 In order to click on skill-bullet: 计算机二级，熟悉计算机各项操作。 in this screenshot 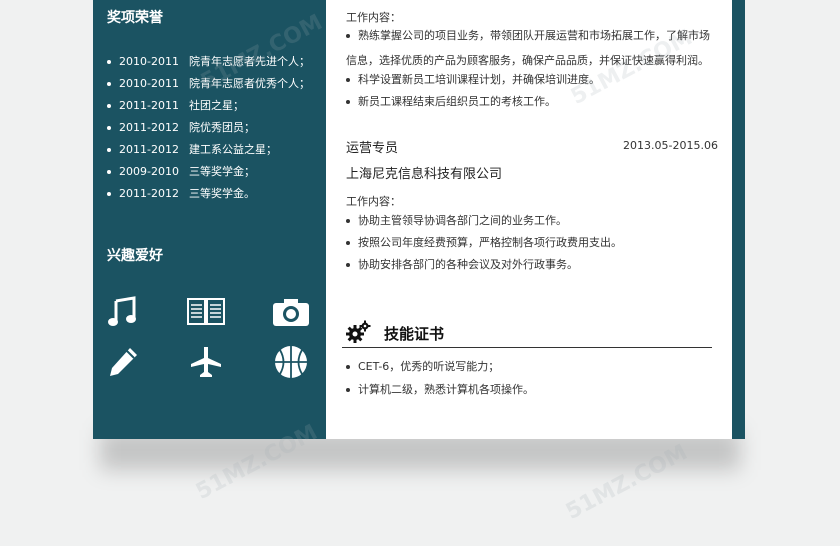, I will do `click(440, 390)`.